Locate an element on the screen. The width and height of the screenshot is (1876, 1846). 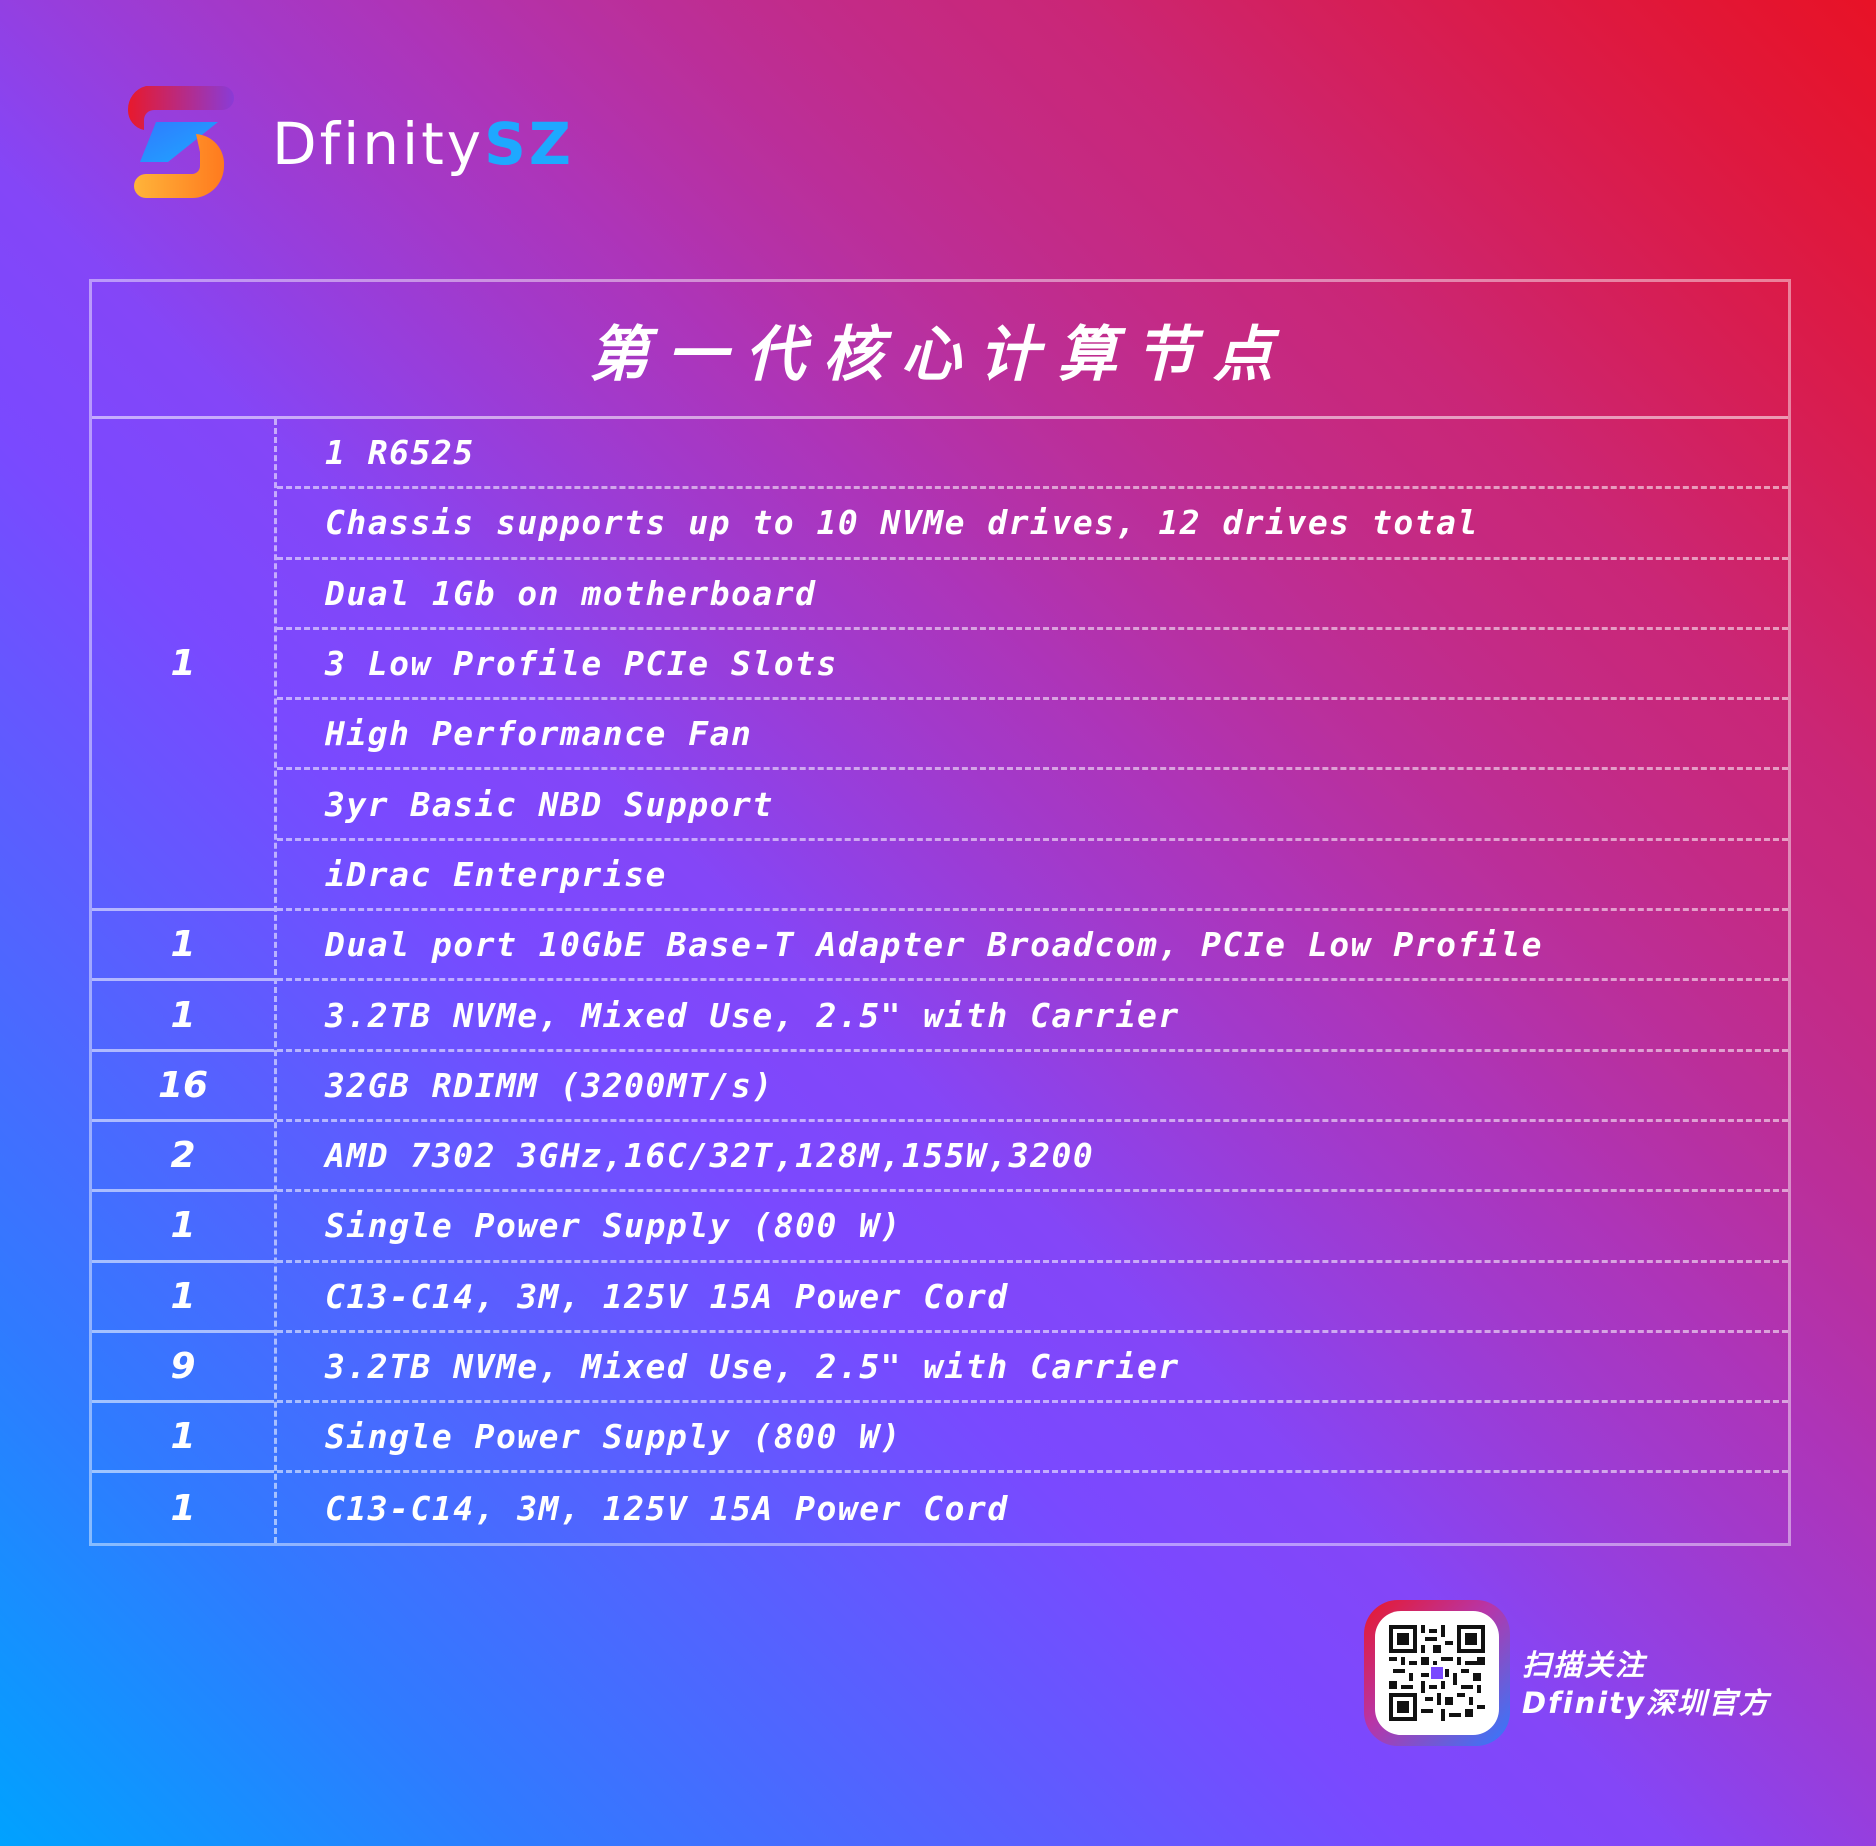
follow-block: 扫描关注 Dfinity深圳官方 is located at coordinates (1584, 1675).